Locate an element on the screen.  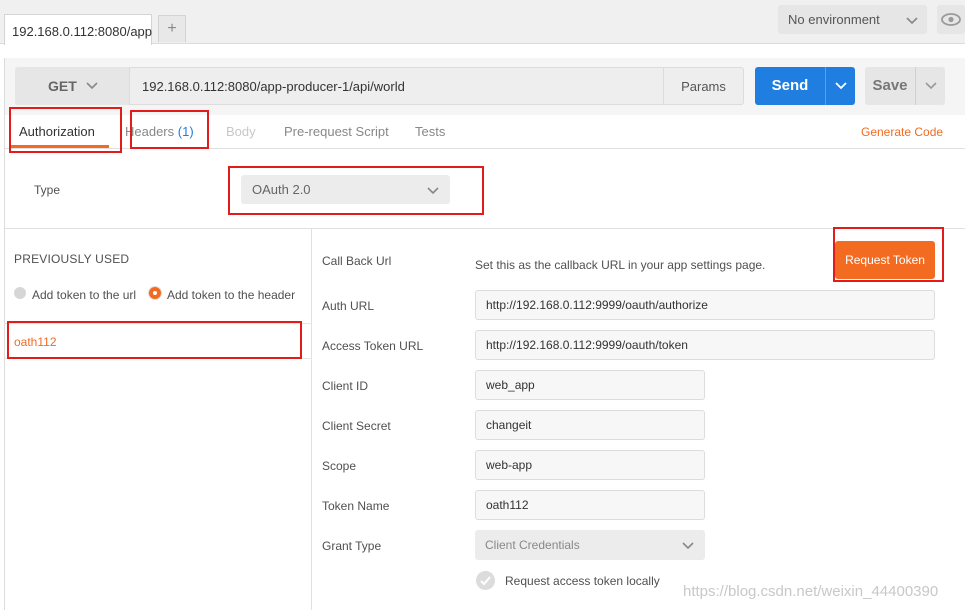
token-name-input: oath112 is located at coordinates (590, 505).